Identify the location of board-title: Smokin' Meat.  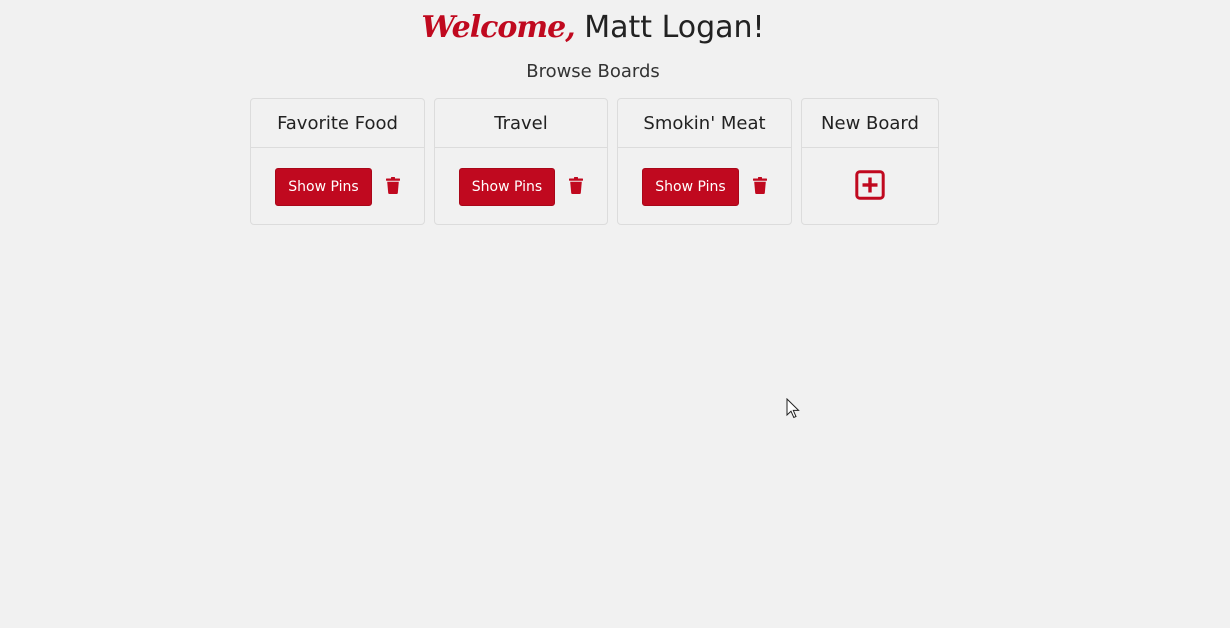
(704, 123).